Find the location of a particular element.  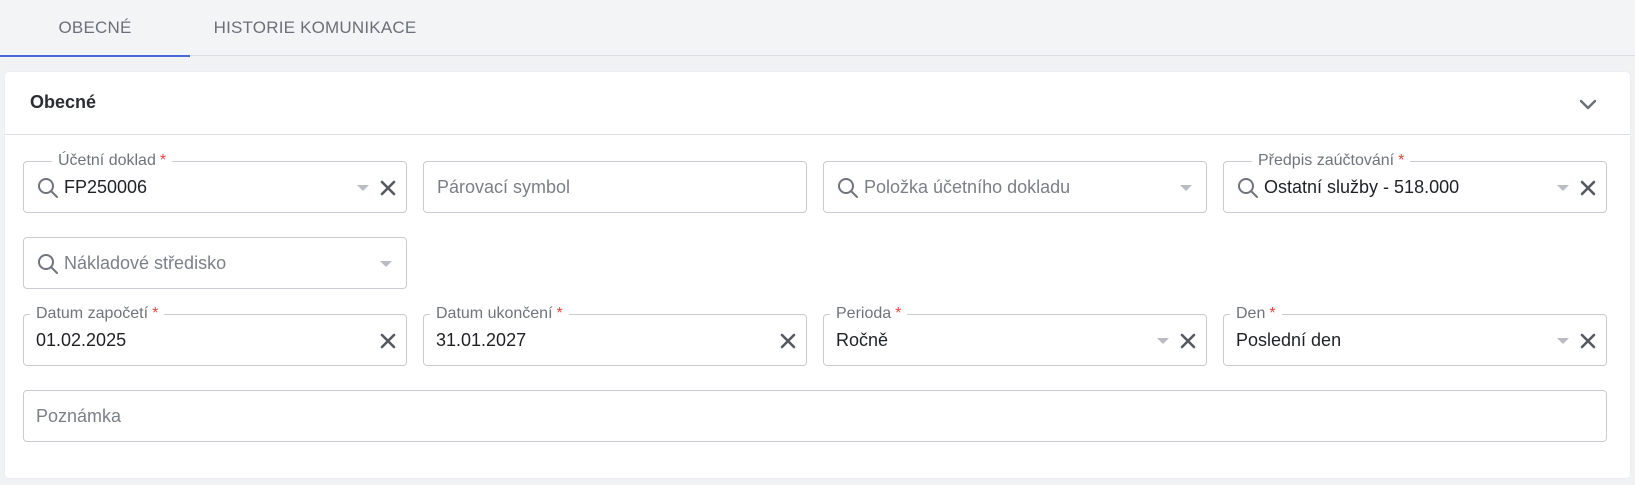

perioda-label: Perioda * is located at coordinates (869, 314).